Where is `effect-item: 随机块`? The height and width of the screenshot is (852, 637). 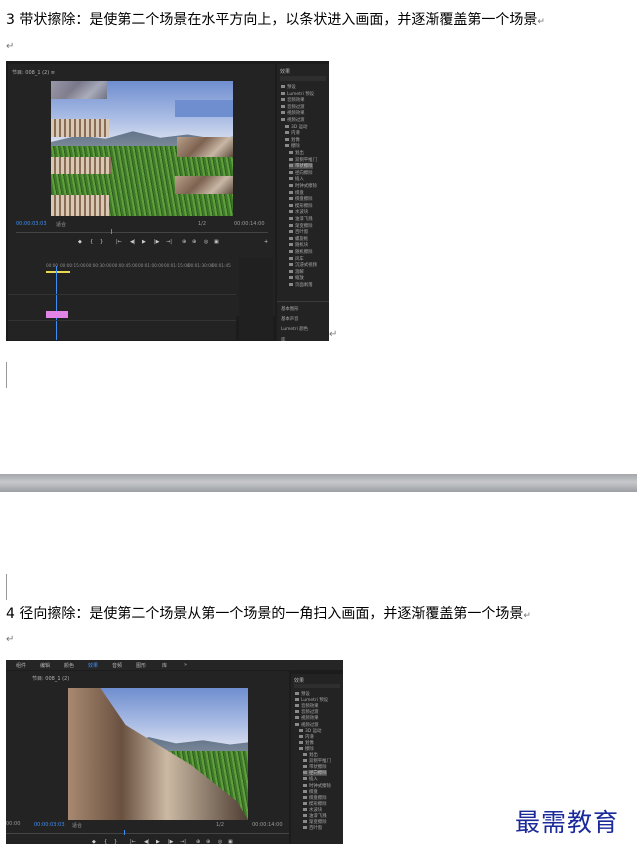 effect-item: 随机块 is located at coordinates (298, 245).